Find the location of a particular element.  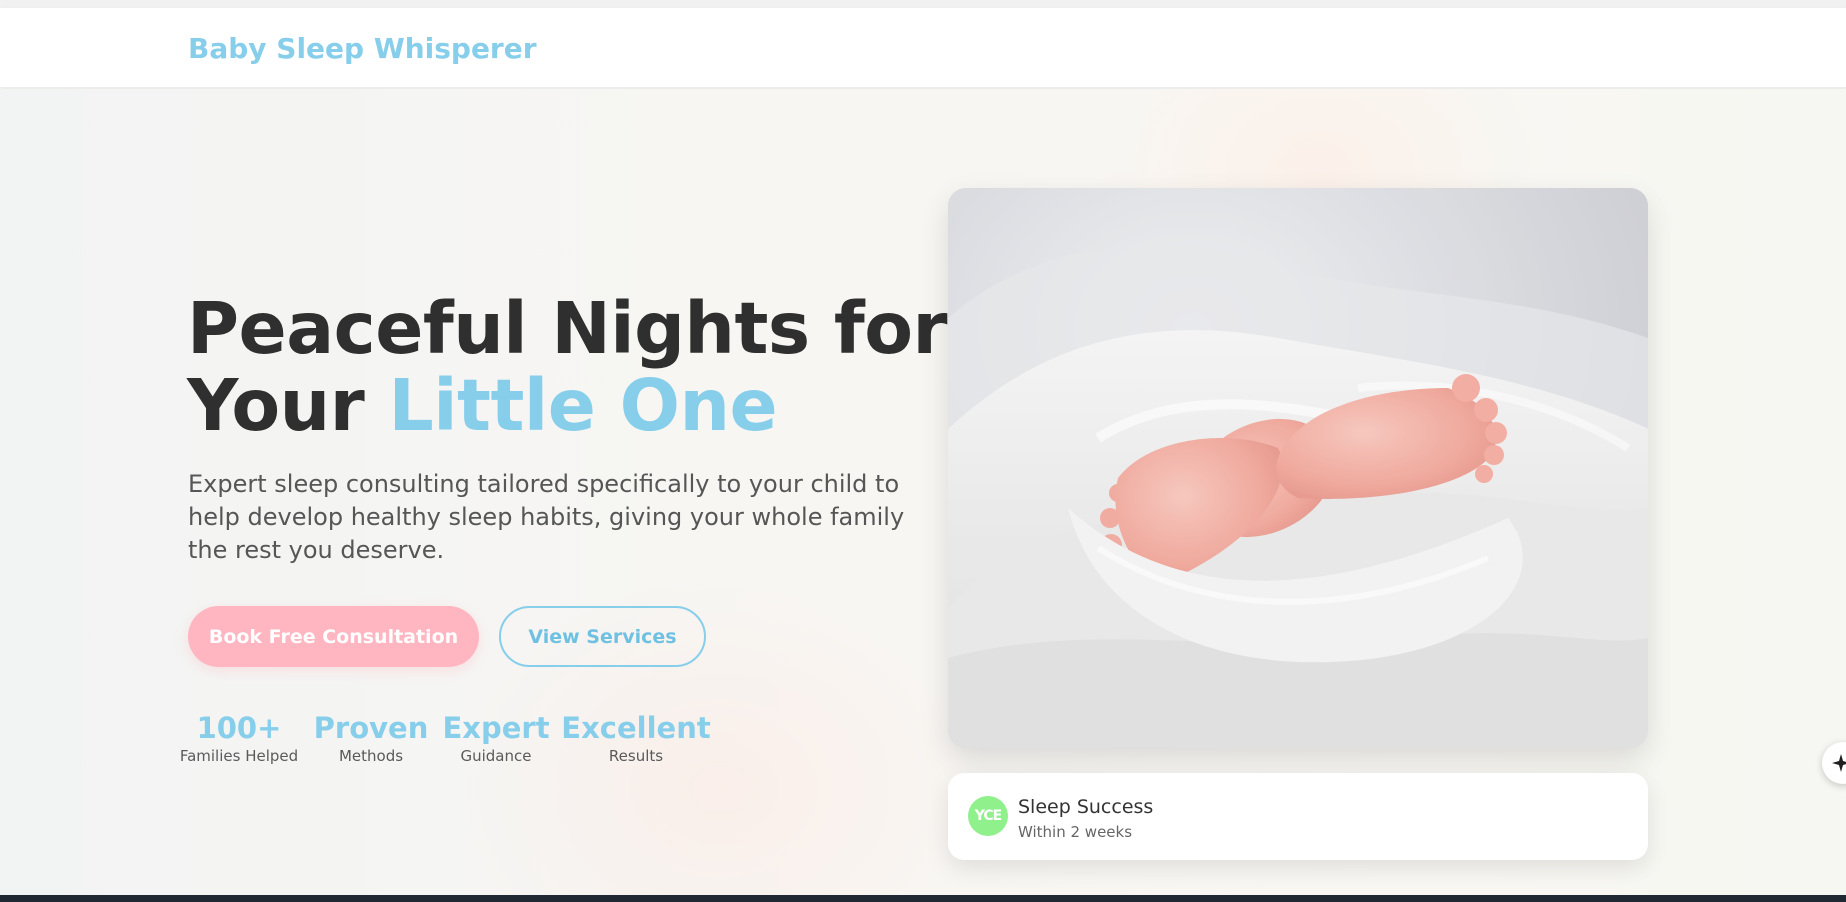

stat-results: Excellent Results is located at coordinates (635, 738).